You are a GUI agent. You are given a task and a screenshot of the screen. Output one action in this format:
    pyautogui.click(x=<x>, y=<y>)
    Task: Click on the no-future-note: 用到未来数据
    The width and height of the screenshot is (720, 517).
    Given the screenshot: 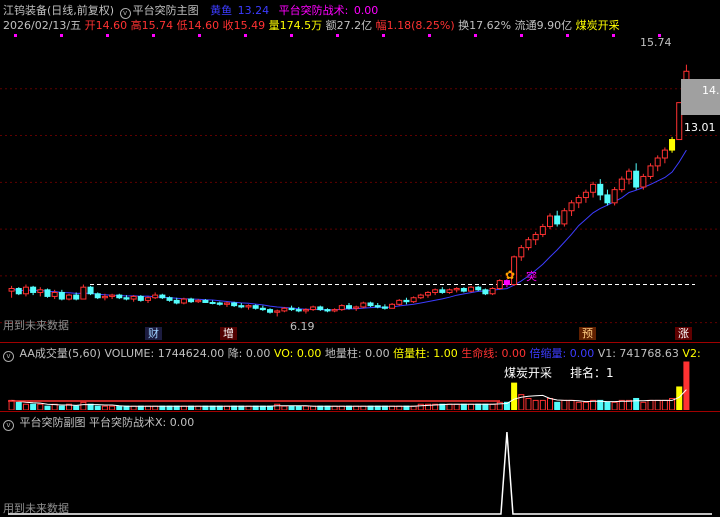 What is the action you would take?
    pyautogui.click(x=36, y=325)
    